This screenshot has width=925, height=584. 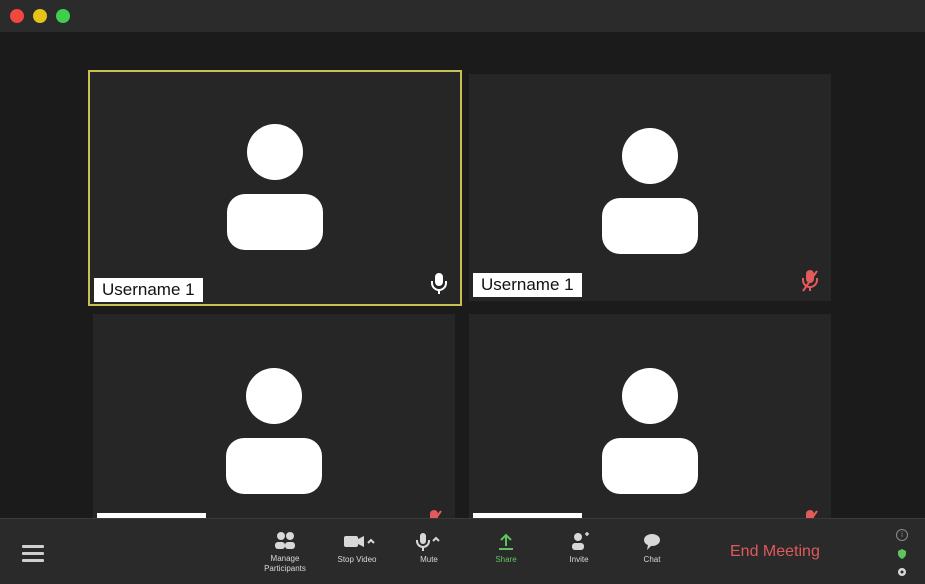 I want to click on stop-video-button: Stop Video, so click(x=357, y=552).